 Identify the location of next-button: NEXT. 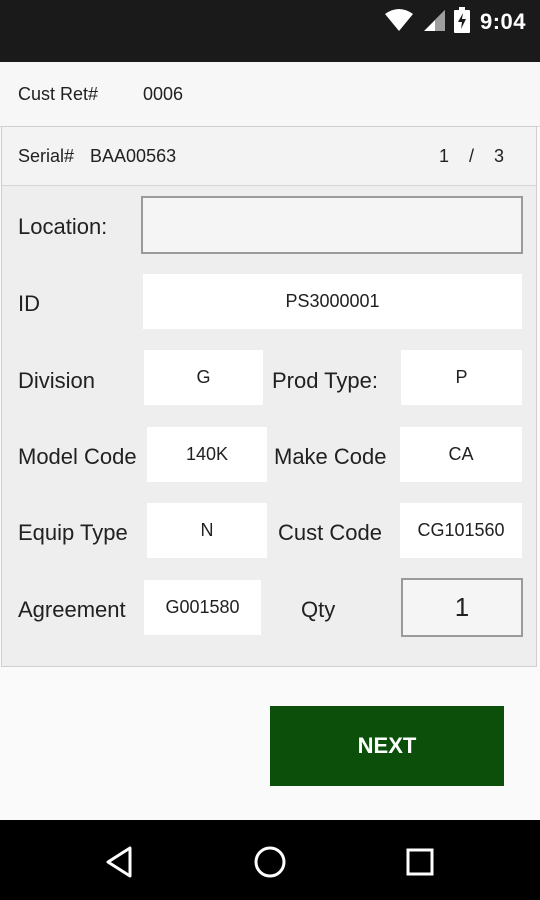
(387, 746).